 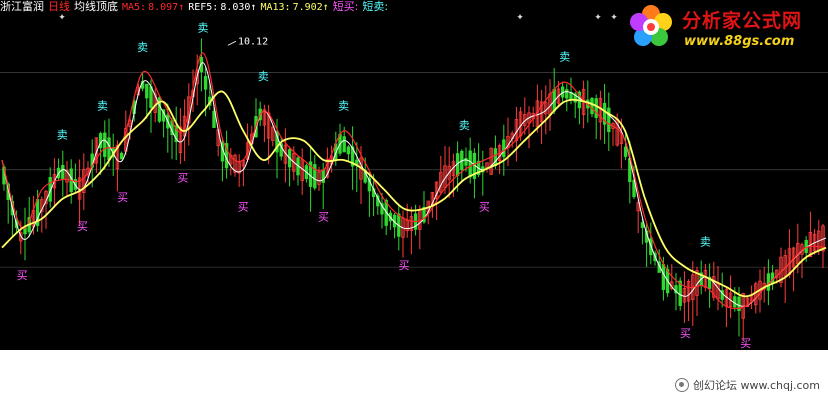 I want to click on peak-price-pointer, so click(x=232, y=43).